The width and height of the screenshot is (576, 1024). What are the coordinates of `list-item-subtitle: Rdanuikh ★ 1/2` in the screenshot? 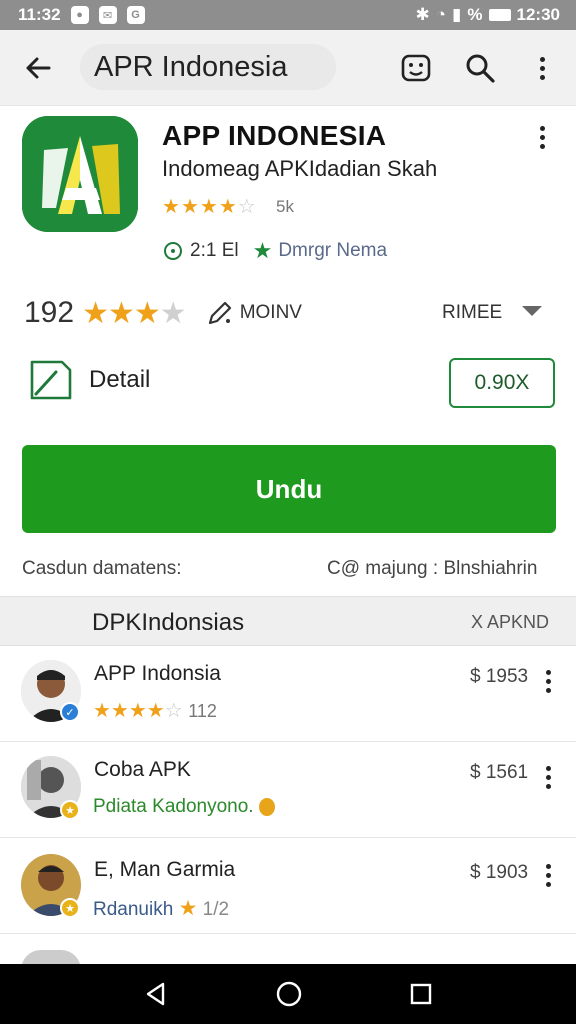 It's located at (161, 908).